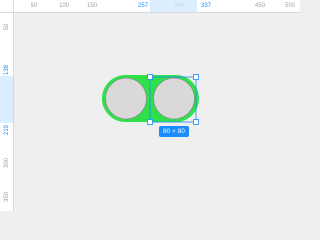  What do you see at coordinates (260, 6) in the screenshot?
I see `ruler-tick: 450` at bounding box center [260, 6].